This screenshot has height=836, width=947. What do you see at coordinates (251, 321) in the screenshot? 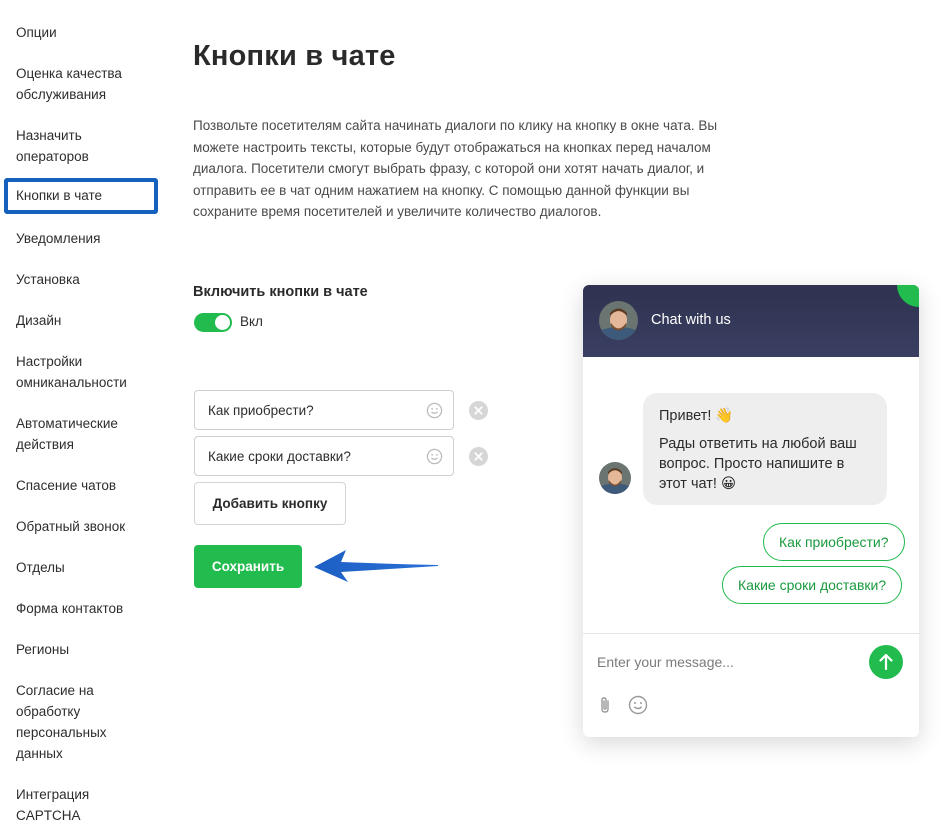
I see `toggle-state-label: Вкл` at bounding box center [251, 321].